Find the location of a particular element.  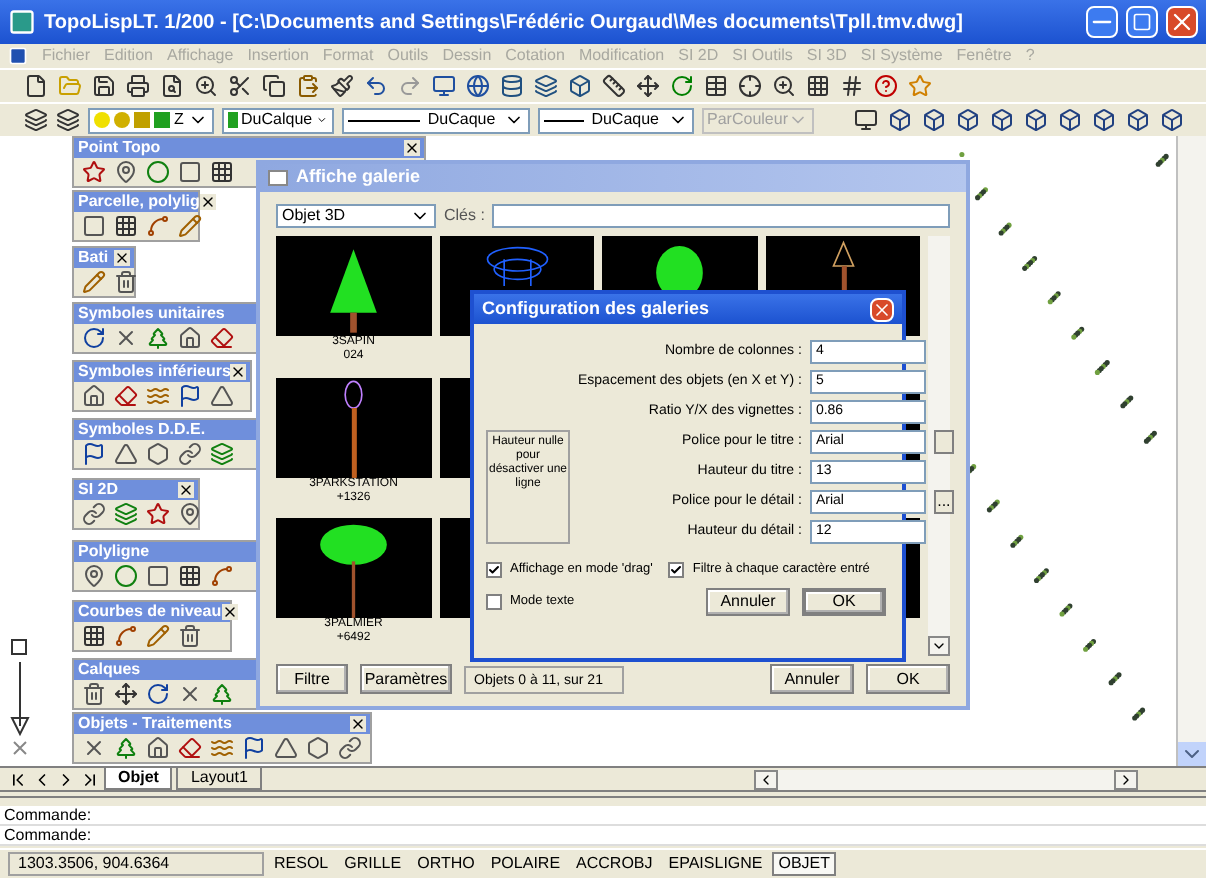

vertical-scrollbar is located at coordinates (1191, 451).